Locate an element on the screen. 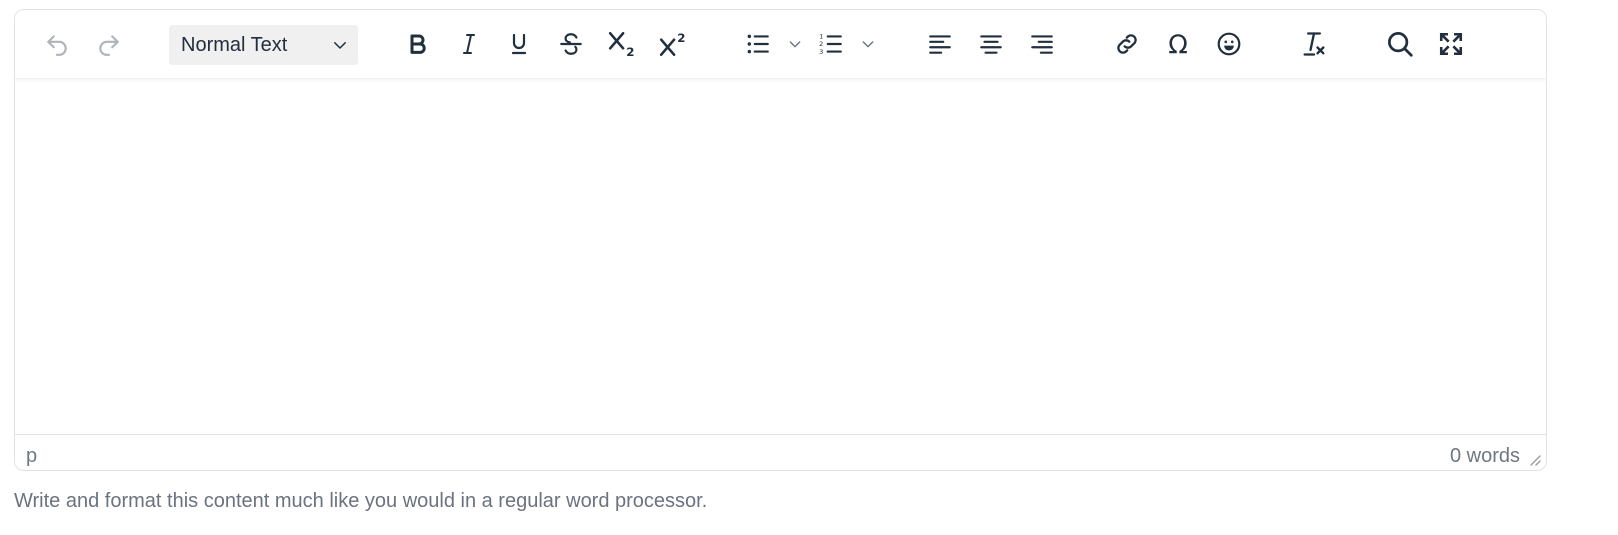 The image size is (1618, 535). subscript-icon: 2 is located at coordinates (621, 45).